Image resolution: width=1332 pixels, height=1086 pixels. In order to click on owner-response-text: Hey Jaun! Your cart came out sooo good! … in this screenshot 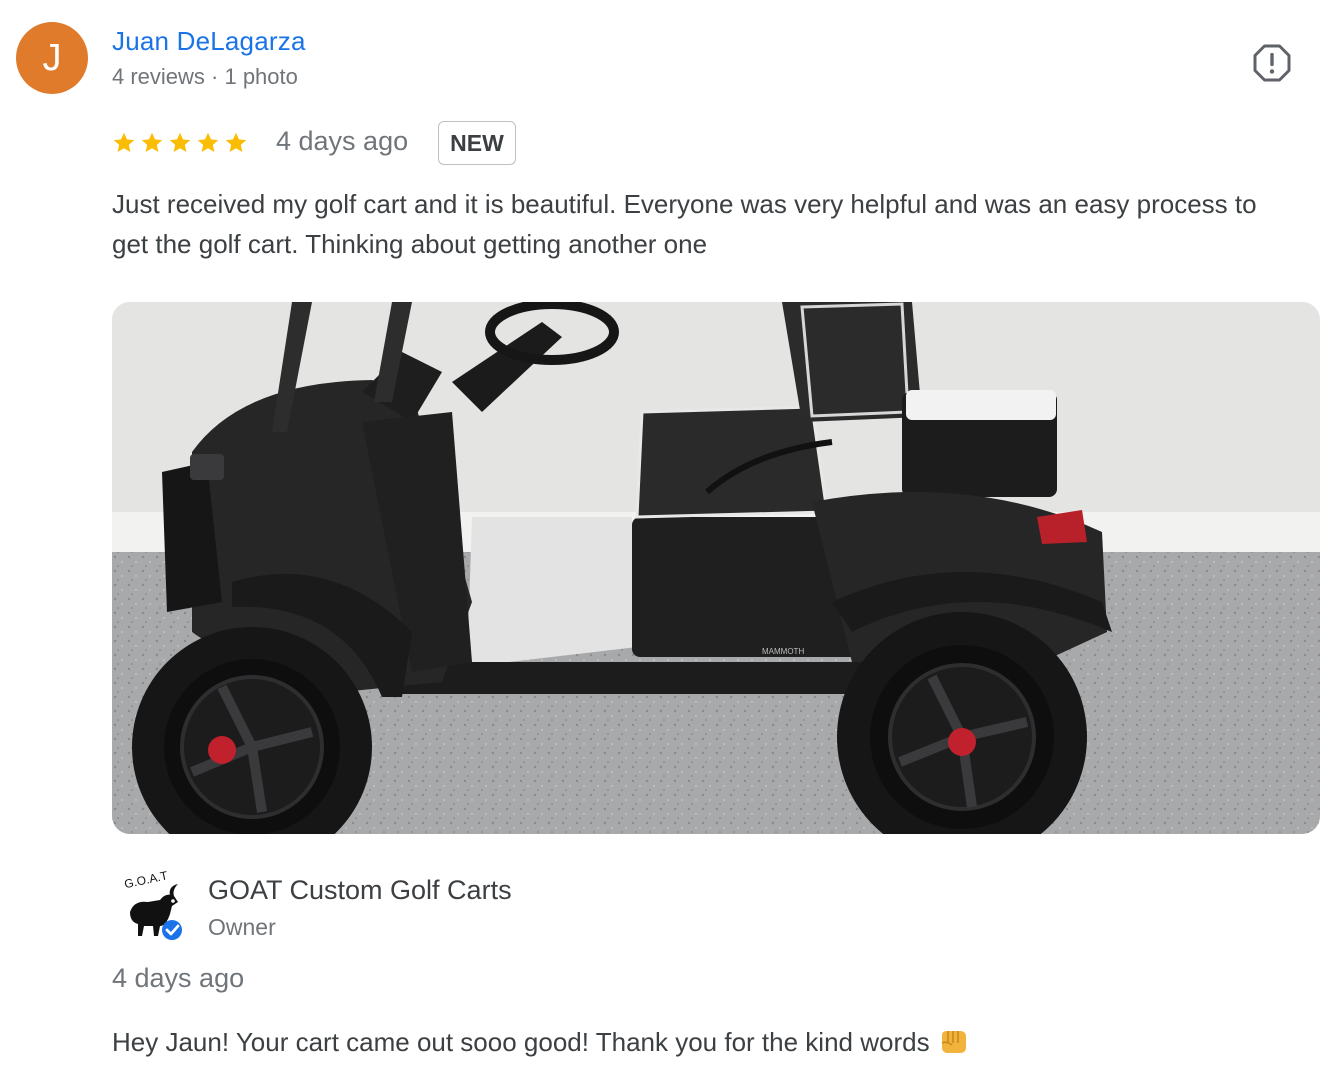, I will do `click(540, 1042)`.